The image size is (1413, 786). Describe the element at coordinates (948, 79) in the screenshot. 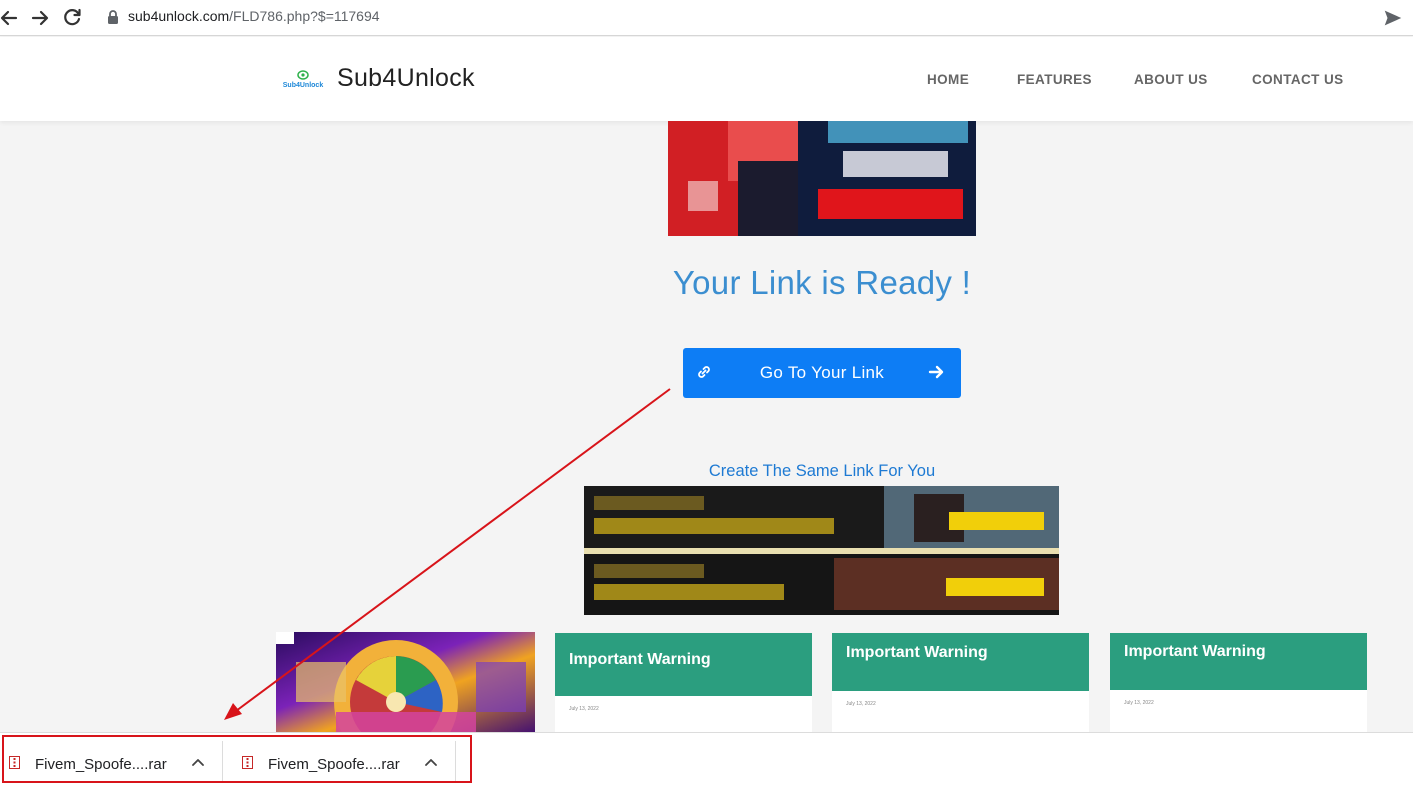

I see `nav-home: HOME` at that location.